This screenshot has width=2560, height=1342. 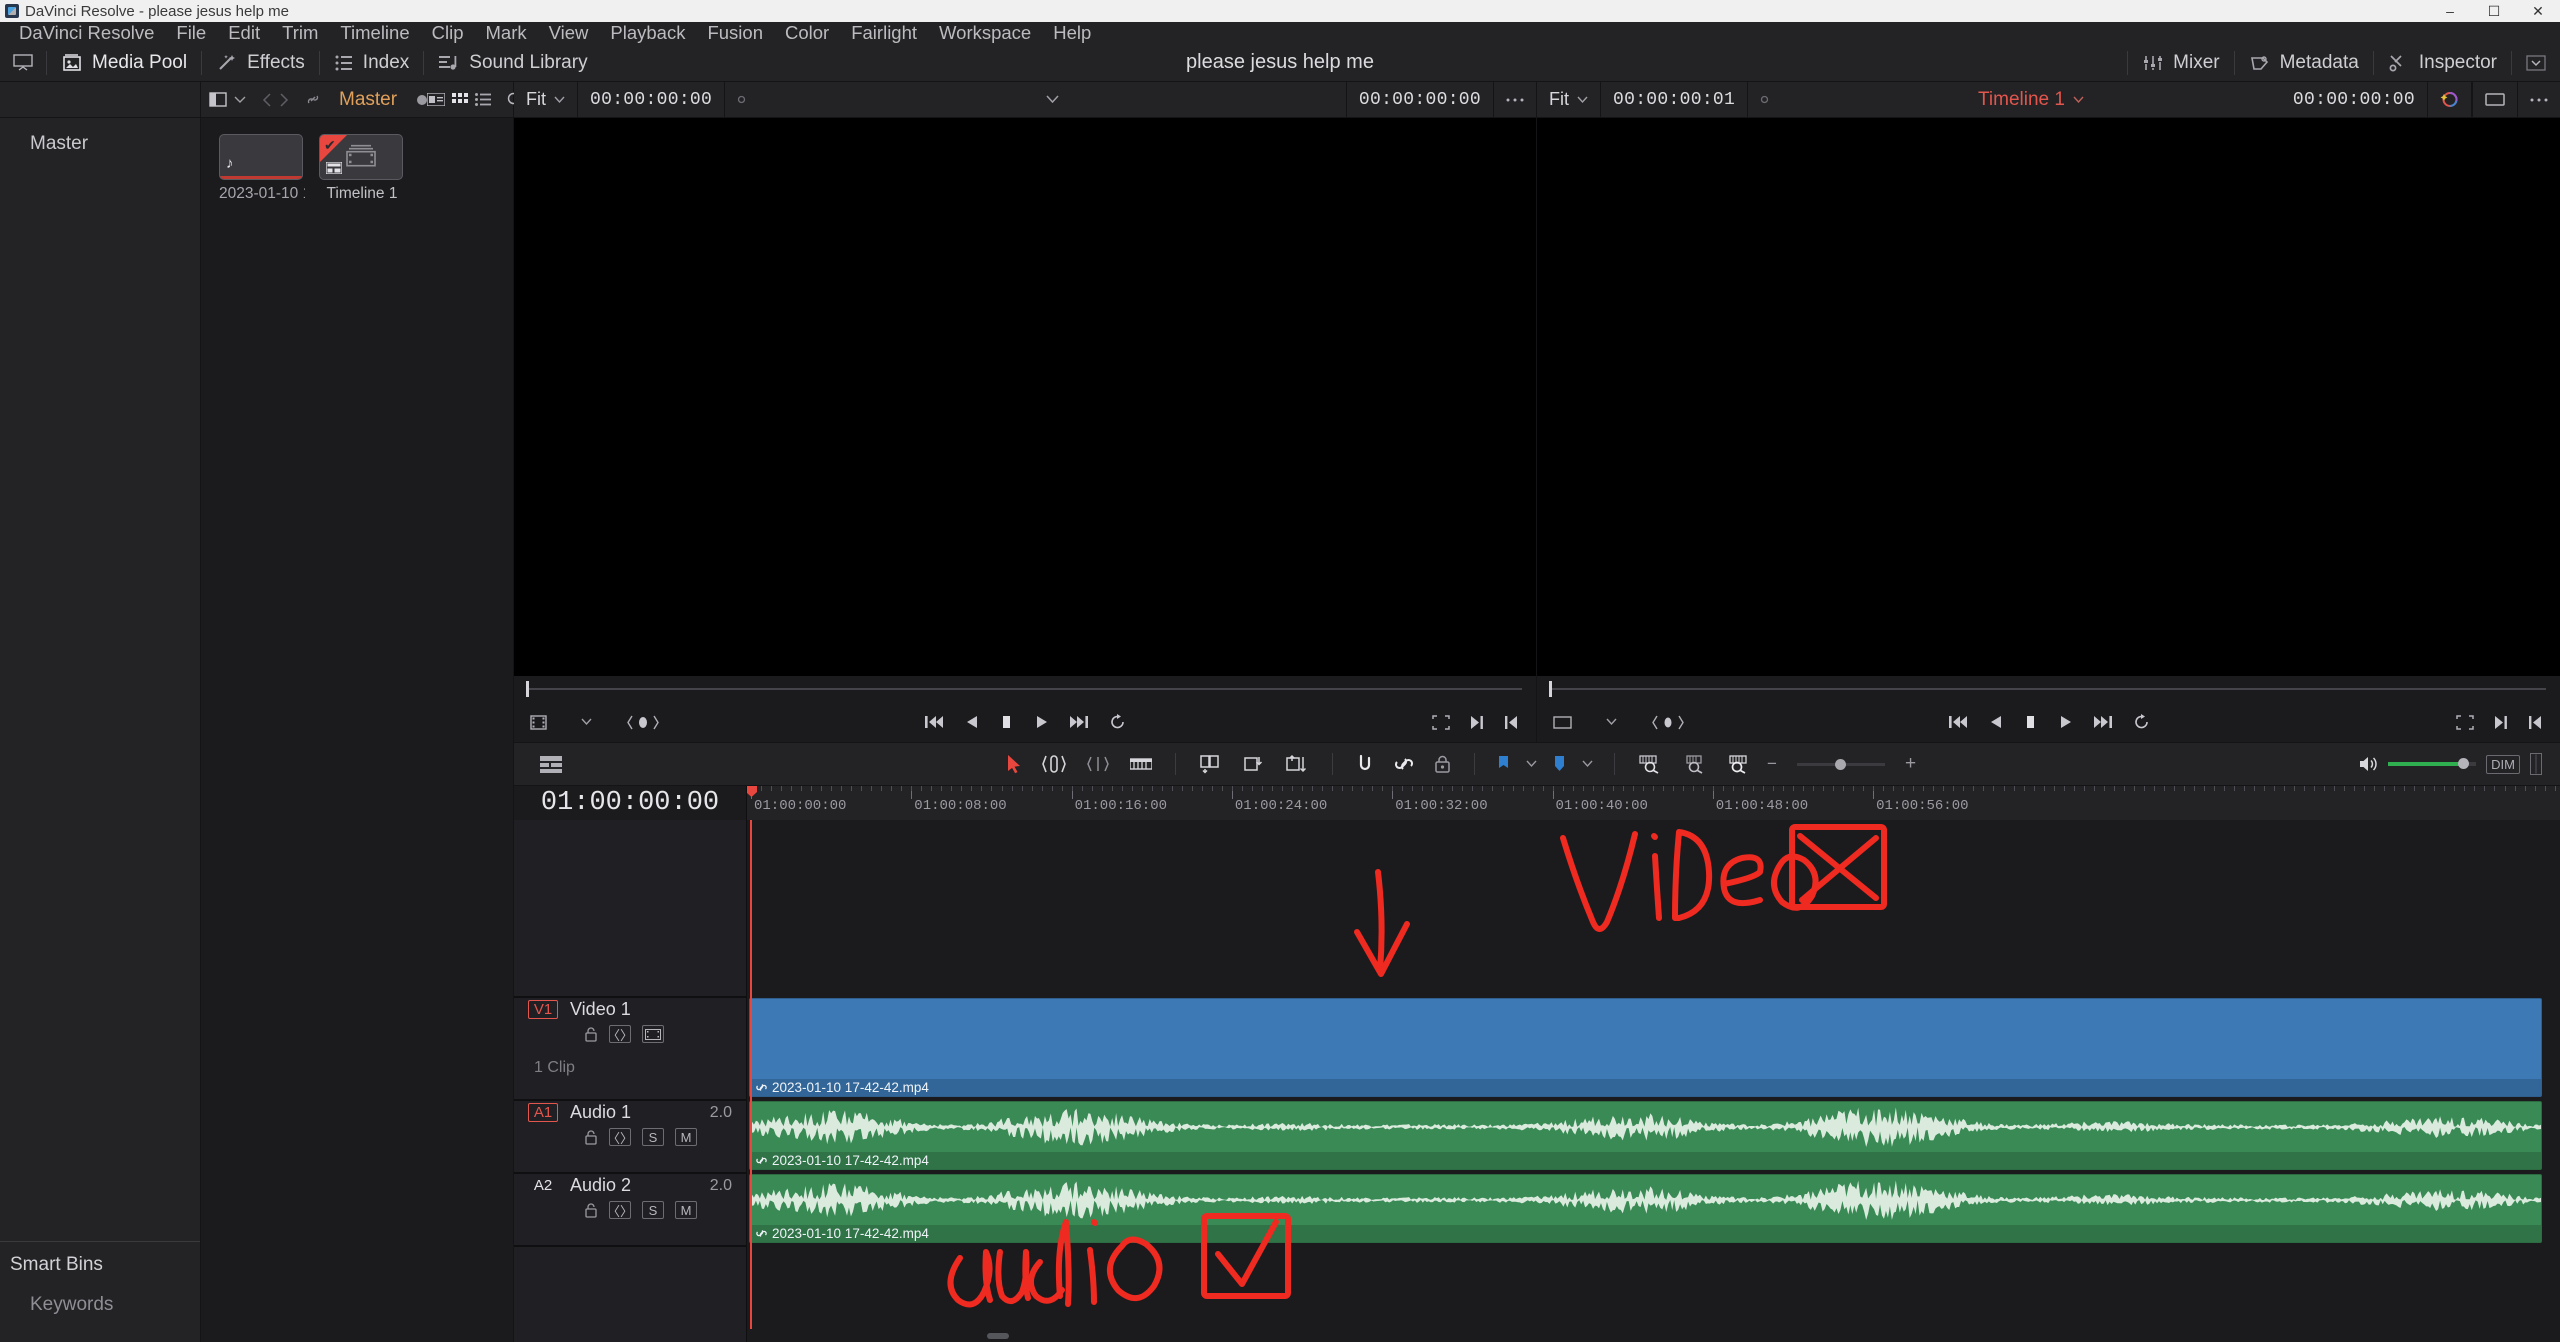 I want to click on audio-volume-slider, so click(x=2432, y=763).